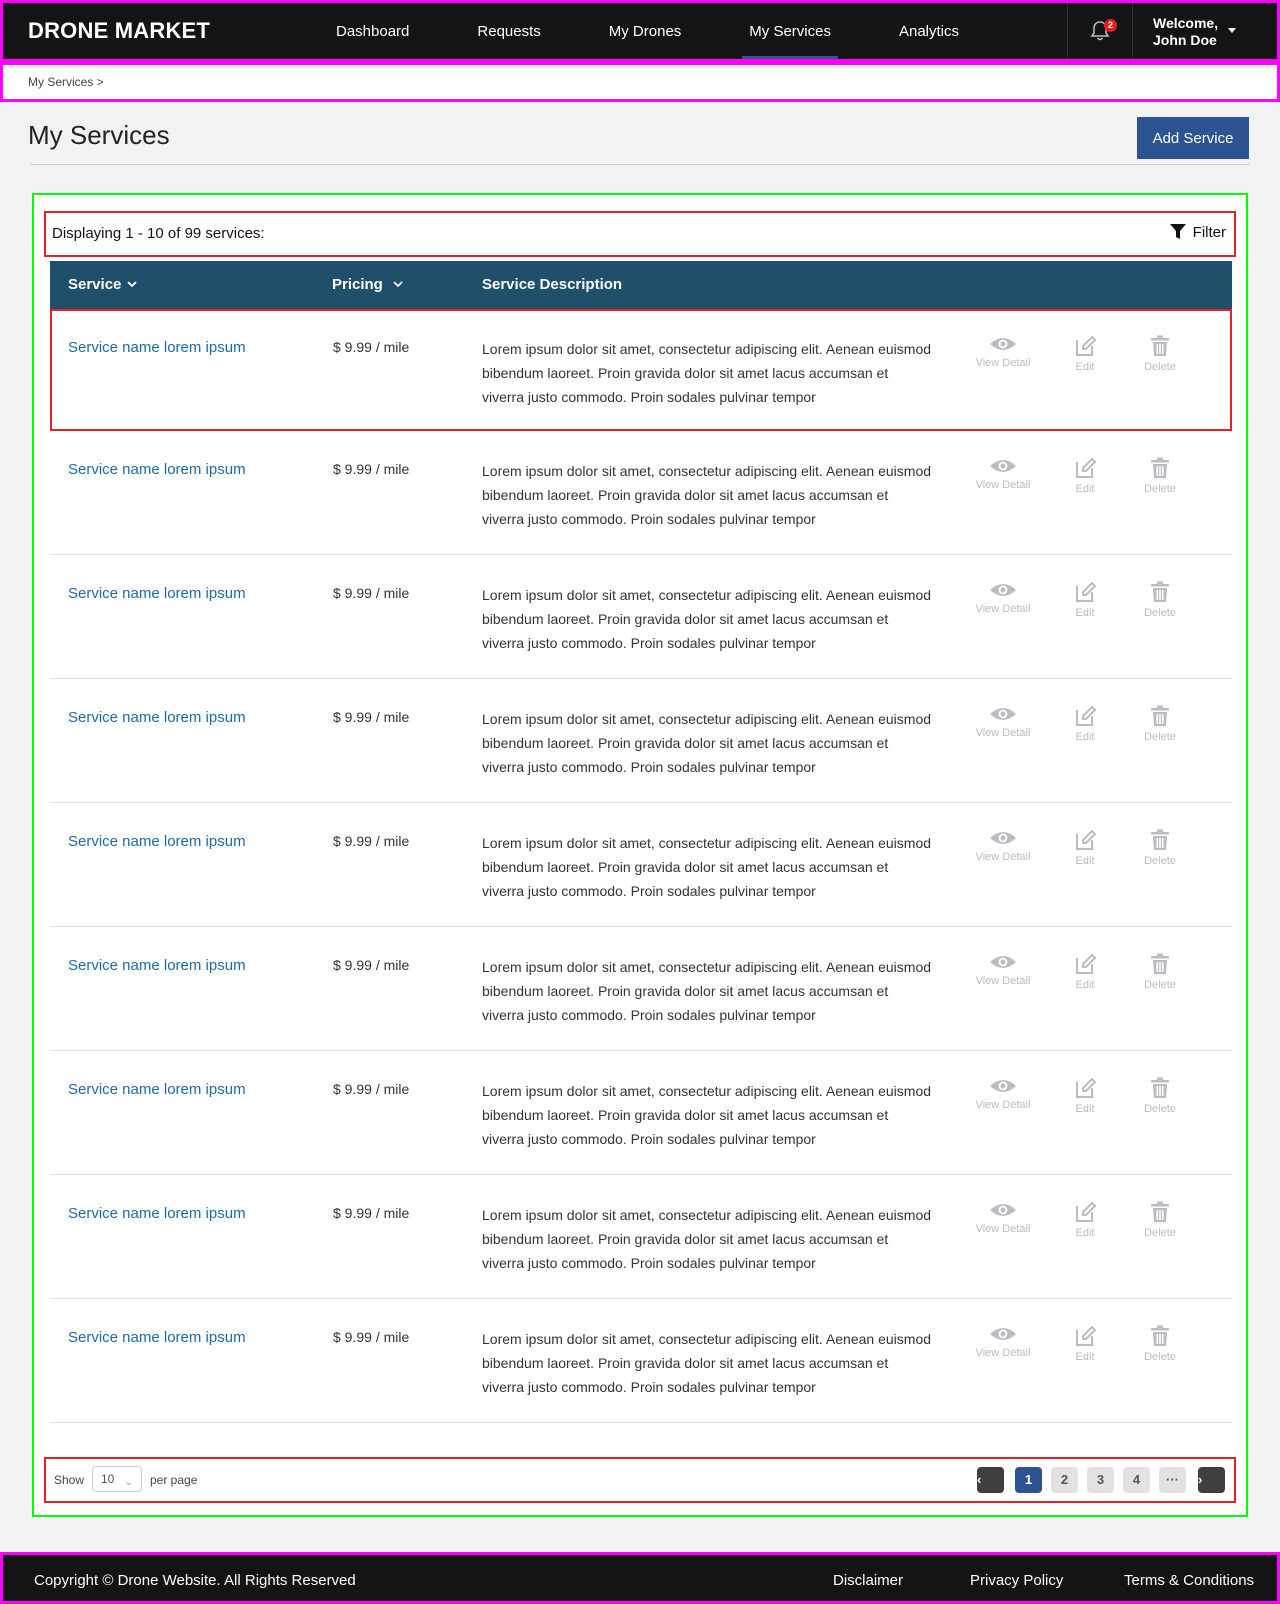  I want to click on breadcrumb-item-my-services: My Services >, so click(66, 82).